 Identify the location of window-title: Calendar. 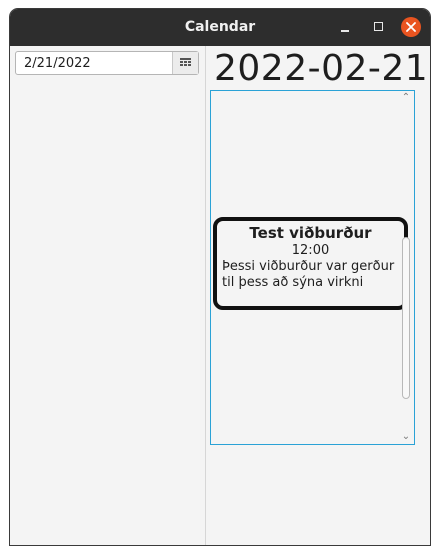
(220, 27).